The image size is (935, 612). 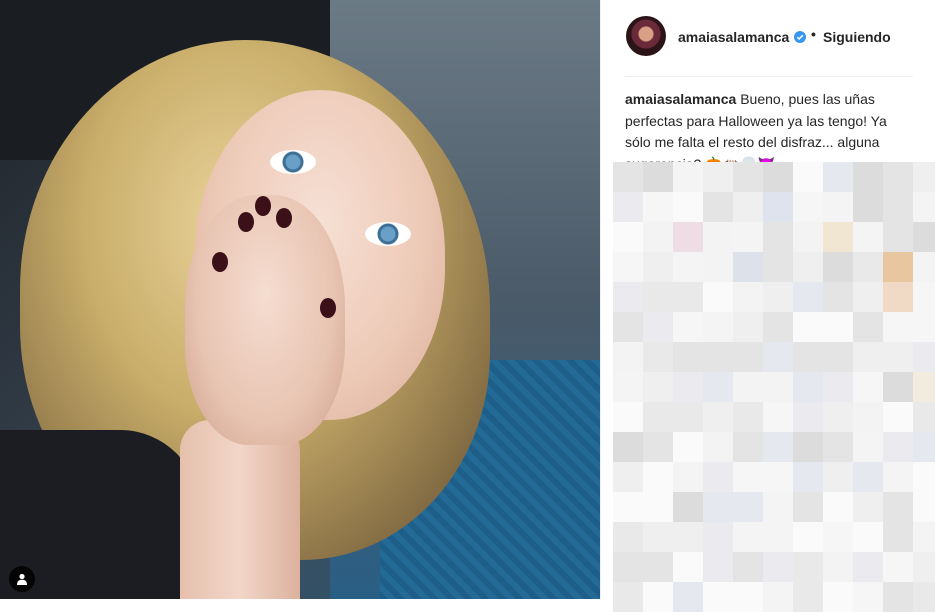 I want to click on header-divider, so click(x=769, y=76).